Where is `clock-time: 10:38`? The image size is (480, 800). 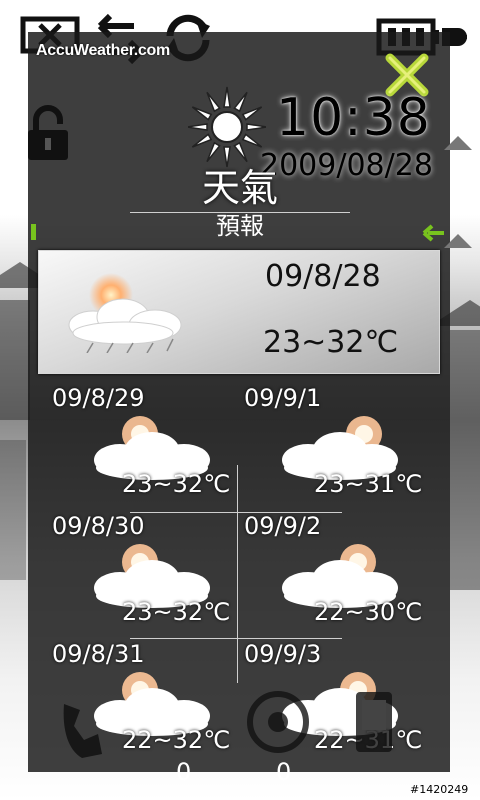
clock-time: 10:38 is located at coordinates (353, 118).